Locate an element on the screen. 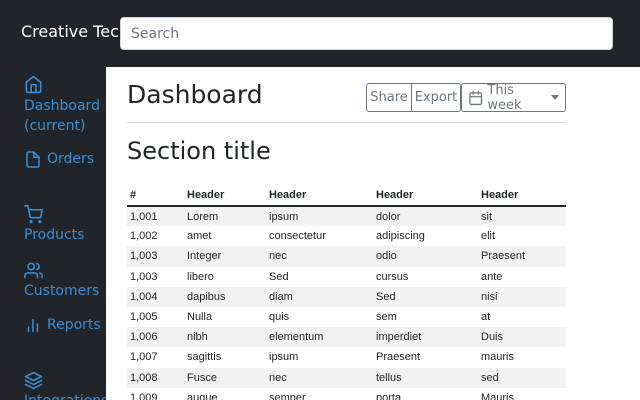 This screenshot has width=640, height=400. table-cell: dapibus is located at coordinates (225, 296).